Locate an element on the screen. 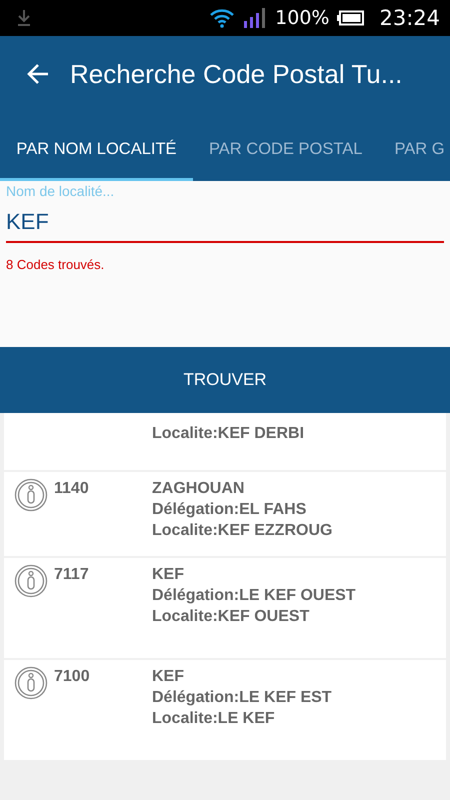 This screenshot has width=450, height=800. postal-code: 1140 is located at coordinates (71, 489).